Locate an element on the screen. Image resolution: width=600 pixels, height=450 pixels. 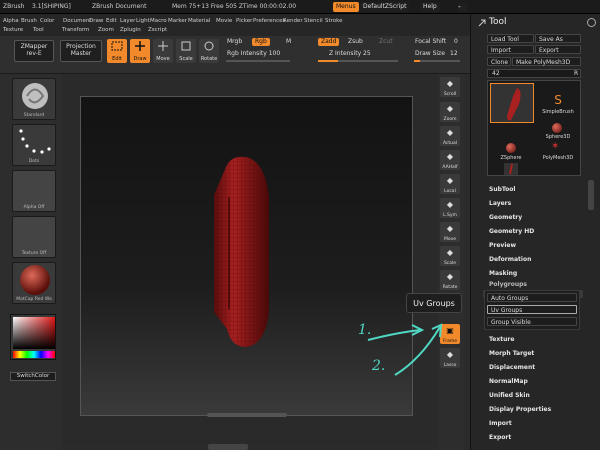
canvas-bottom-handle is located at coordinates (228, 447).